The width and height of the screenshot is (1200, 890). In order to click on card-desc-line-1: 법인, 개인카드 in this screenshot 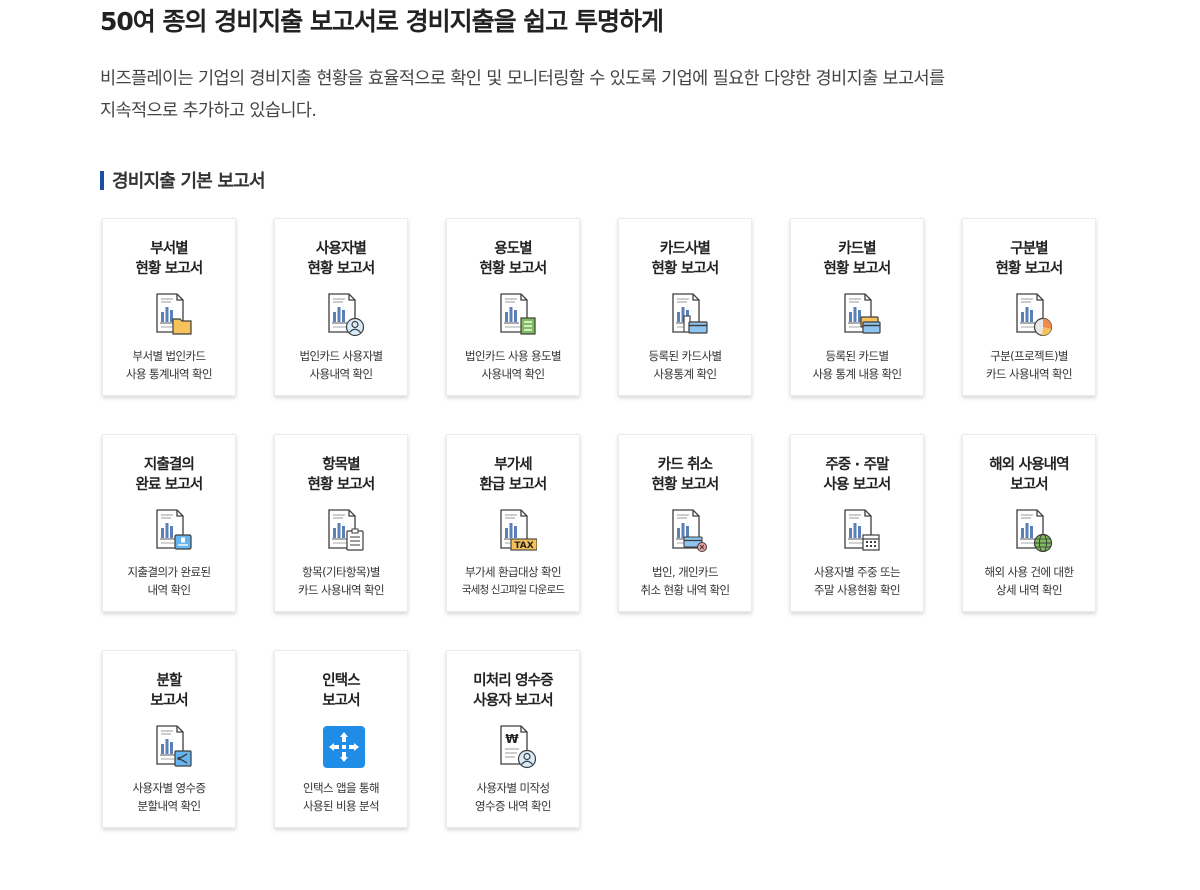, I will do `click(685, 572)`.